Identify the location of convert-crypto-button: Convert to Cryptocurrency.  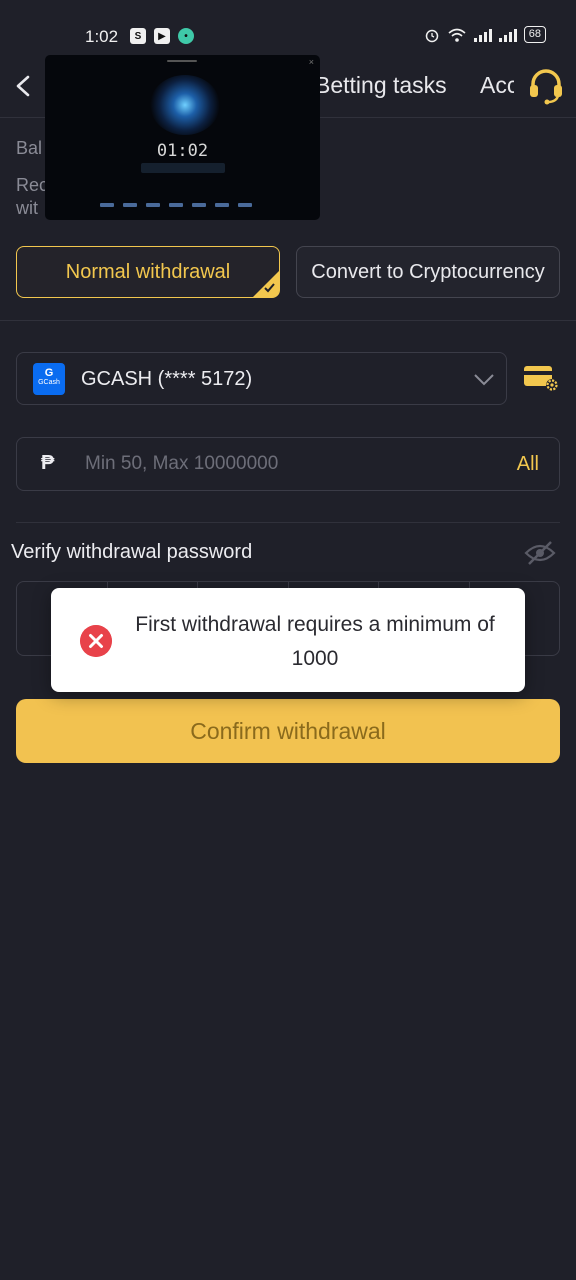
(428, 272).